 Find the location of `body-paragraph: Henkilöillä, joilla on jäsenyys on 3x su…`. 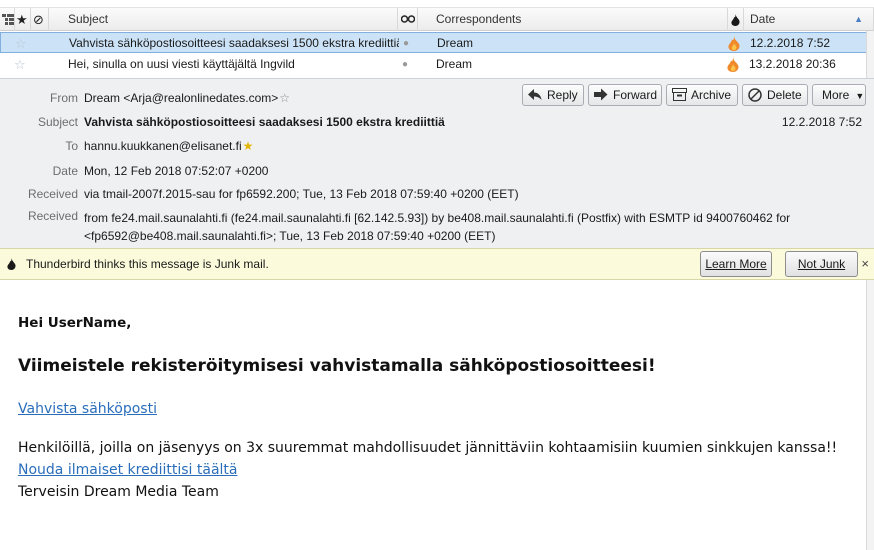

body-paragraph: Henkilöillä, joilla on jäsenyys on 3x su… is located at coordinates (428, 448).